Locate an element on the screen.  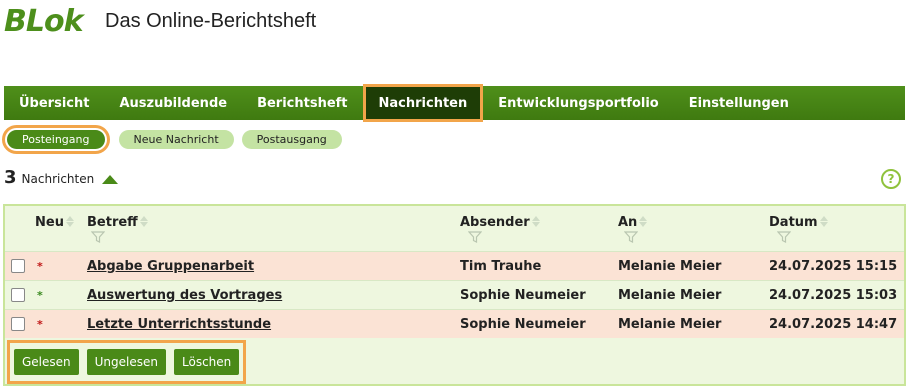
message-count: 3 Nachrichten is located at coordinates (61, 177).